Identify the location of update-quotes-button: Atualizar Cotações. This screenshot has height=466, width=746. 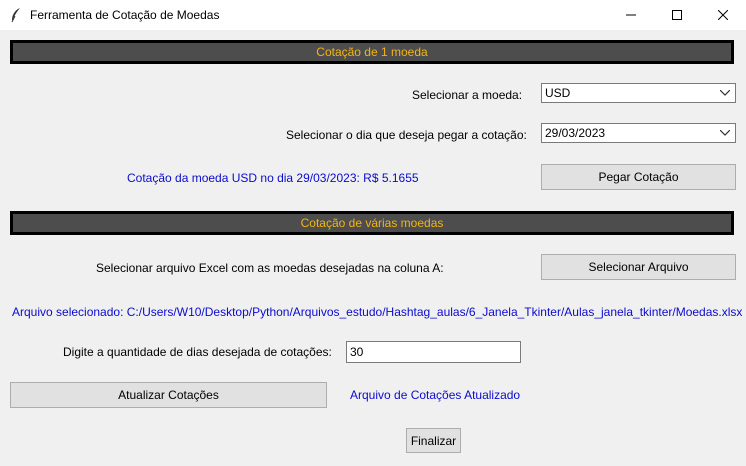
(168, 395).